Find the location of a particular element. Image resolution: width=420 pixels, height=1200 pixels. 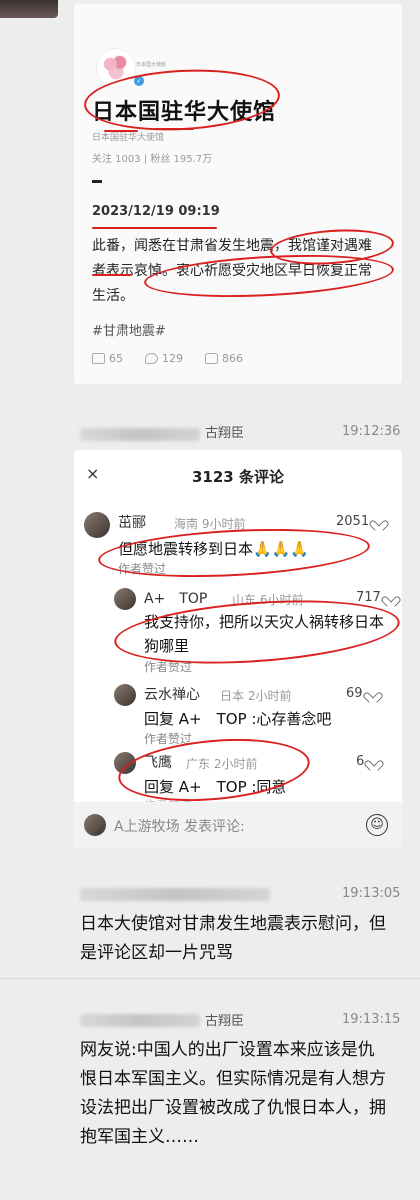

annotation-underline-date is located at coordinates (154, 228).